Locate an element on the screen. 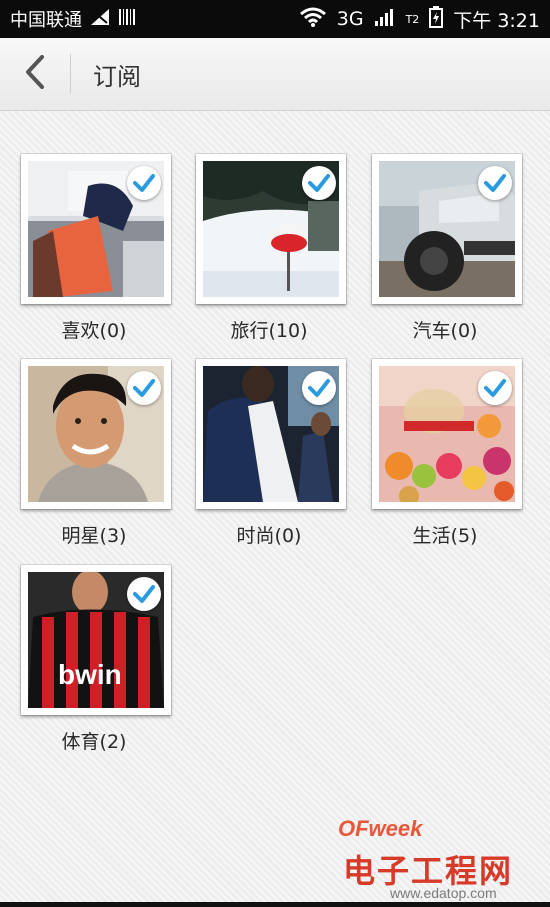 This screenshot has width=550, height=907. chevron-left-icon is located at coordinates (35, 74).